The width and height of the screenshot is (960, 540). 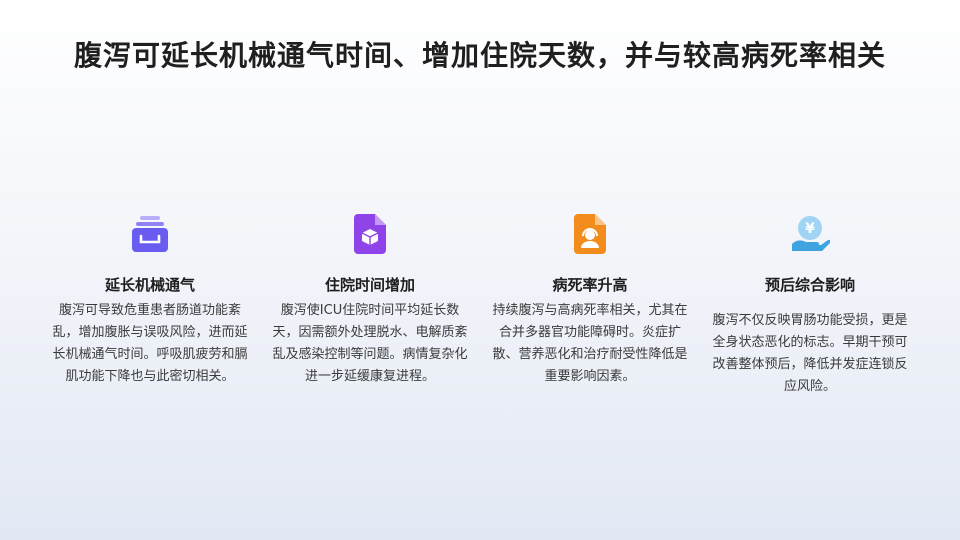 What do you see at coordinates (370, 234) in the screenshot?
I see `document-box-icon` at bounding box center [370, 234].